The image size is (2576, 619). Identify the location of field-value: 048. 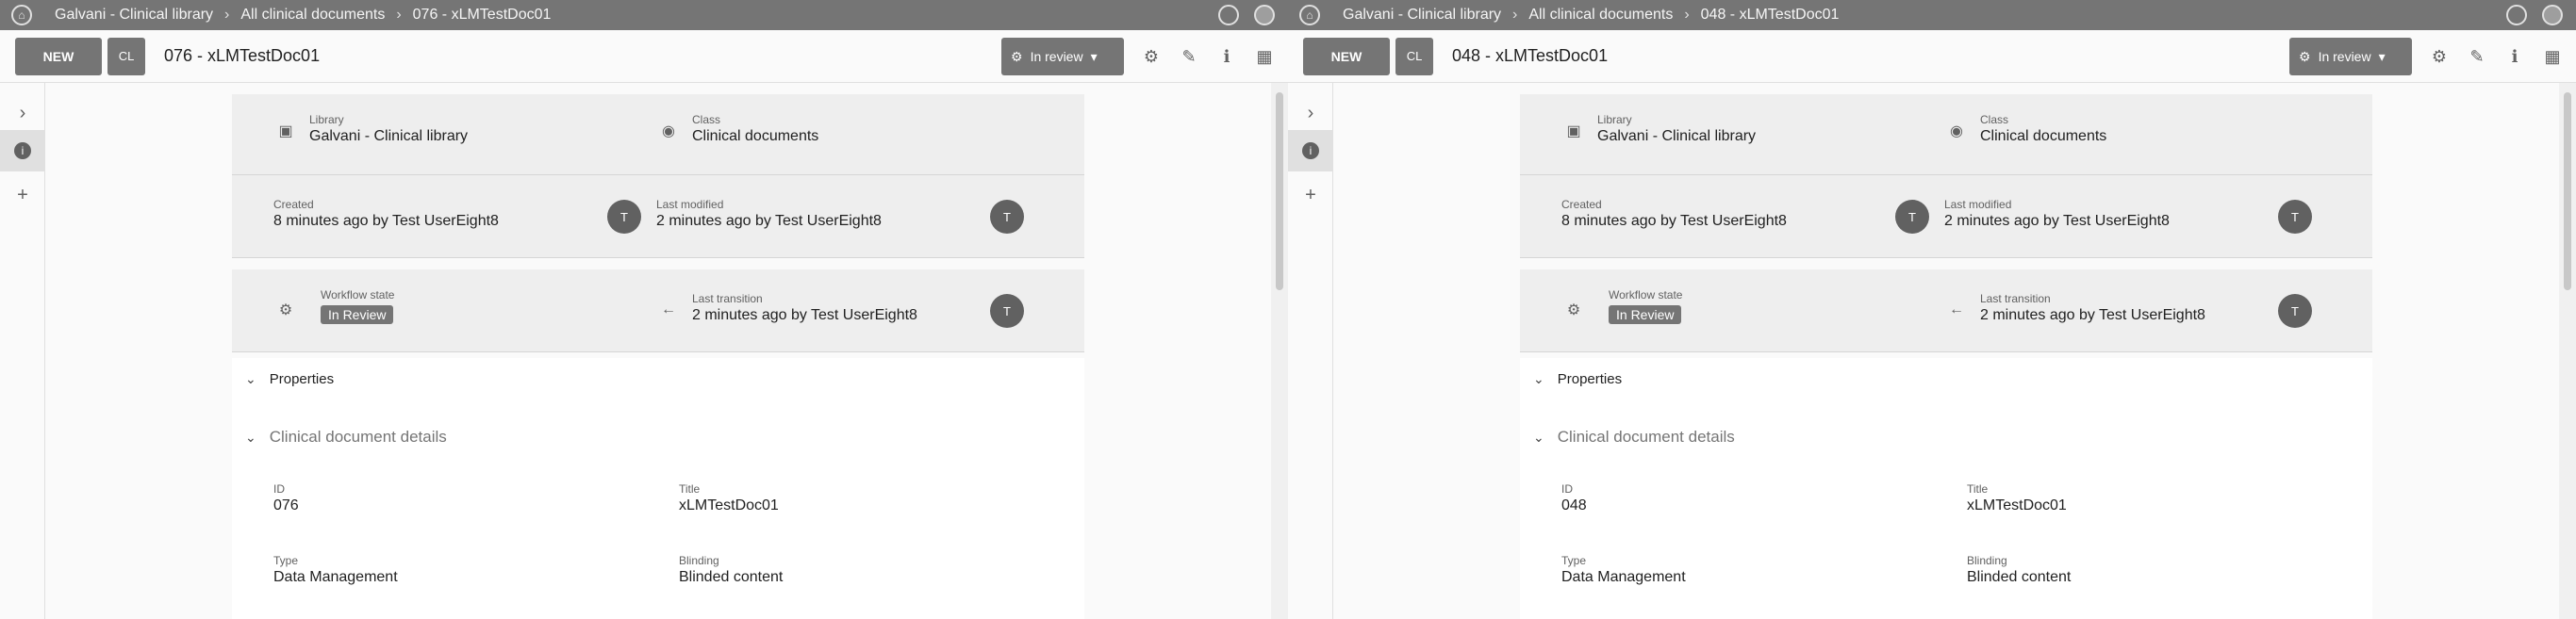
(1574, 505).